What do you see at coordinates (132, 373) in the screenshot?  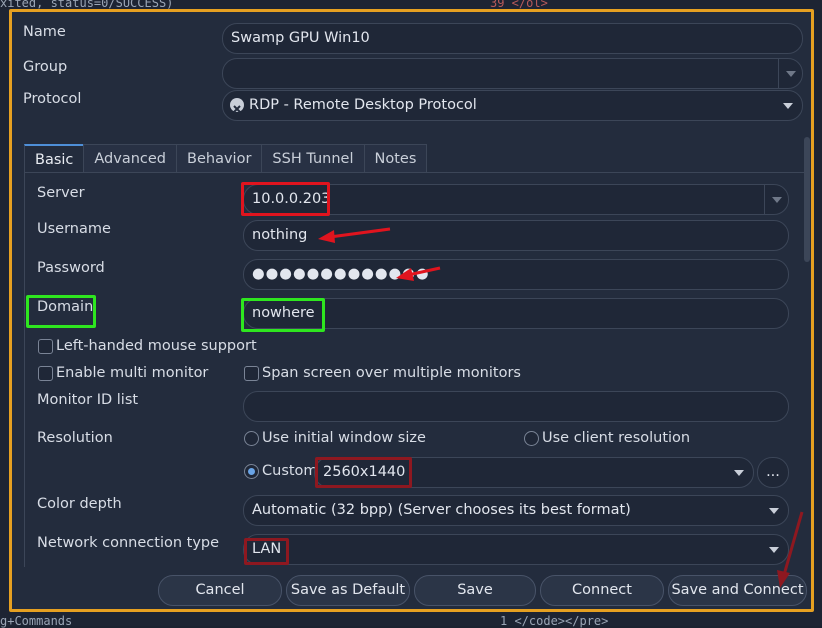 I see `multi-monitor-label: Enable multi monitor` at bounding box center [132, 373].